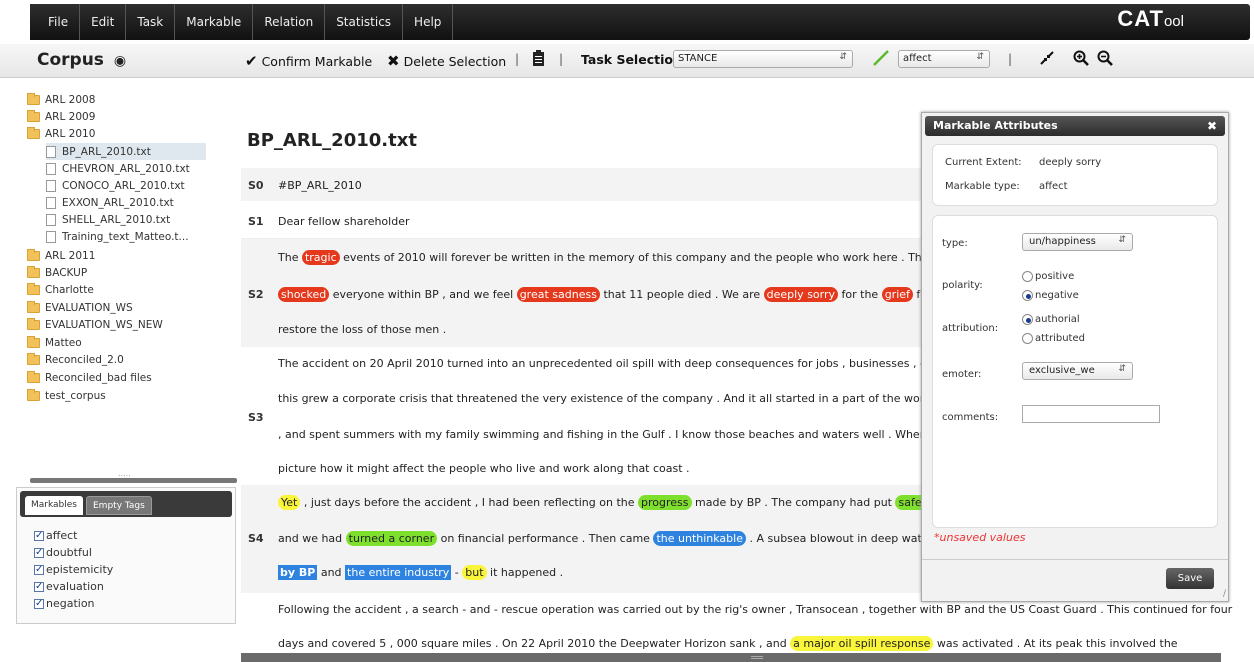 This screenshot has height=662, width=1254. Describe the element at coordinates (55, 22) in the screenshot. I see `menu-file: File` at that location.